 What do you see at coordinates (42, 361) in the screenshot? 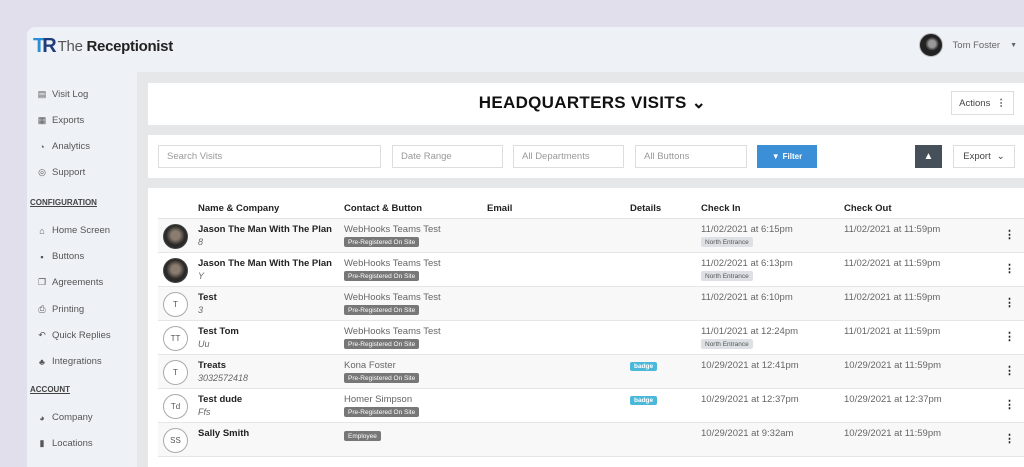
I see `sitemap-icon: ♣` at bounding box center [42, 361].